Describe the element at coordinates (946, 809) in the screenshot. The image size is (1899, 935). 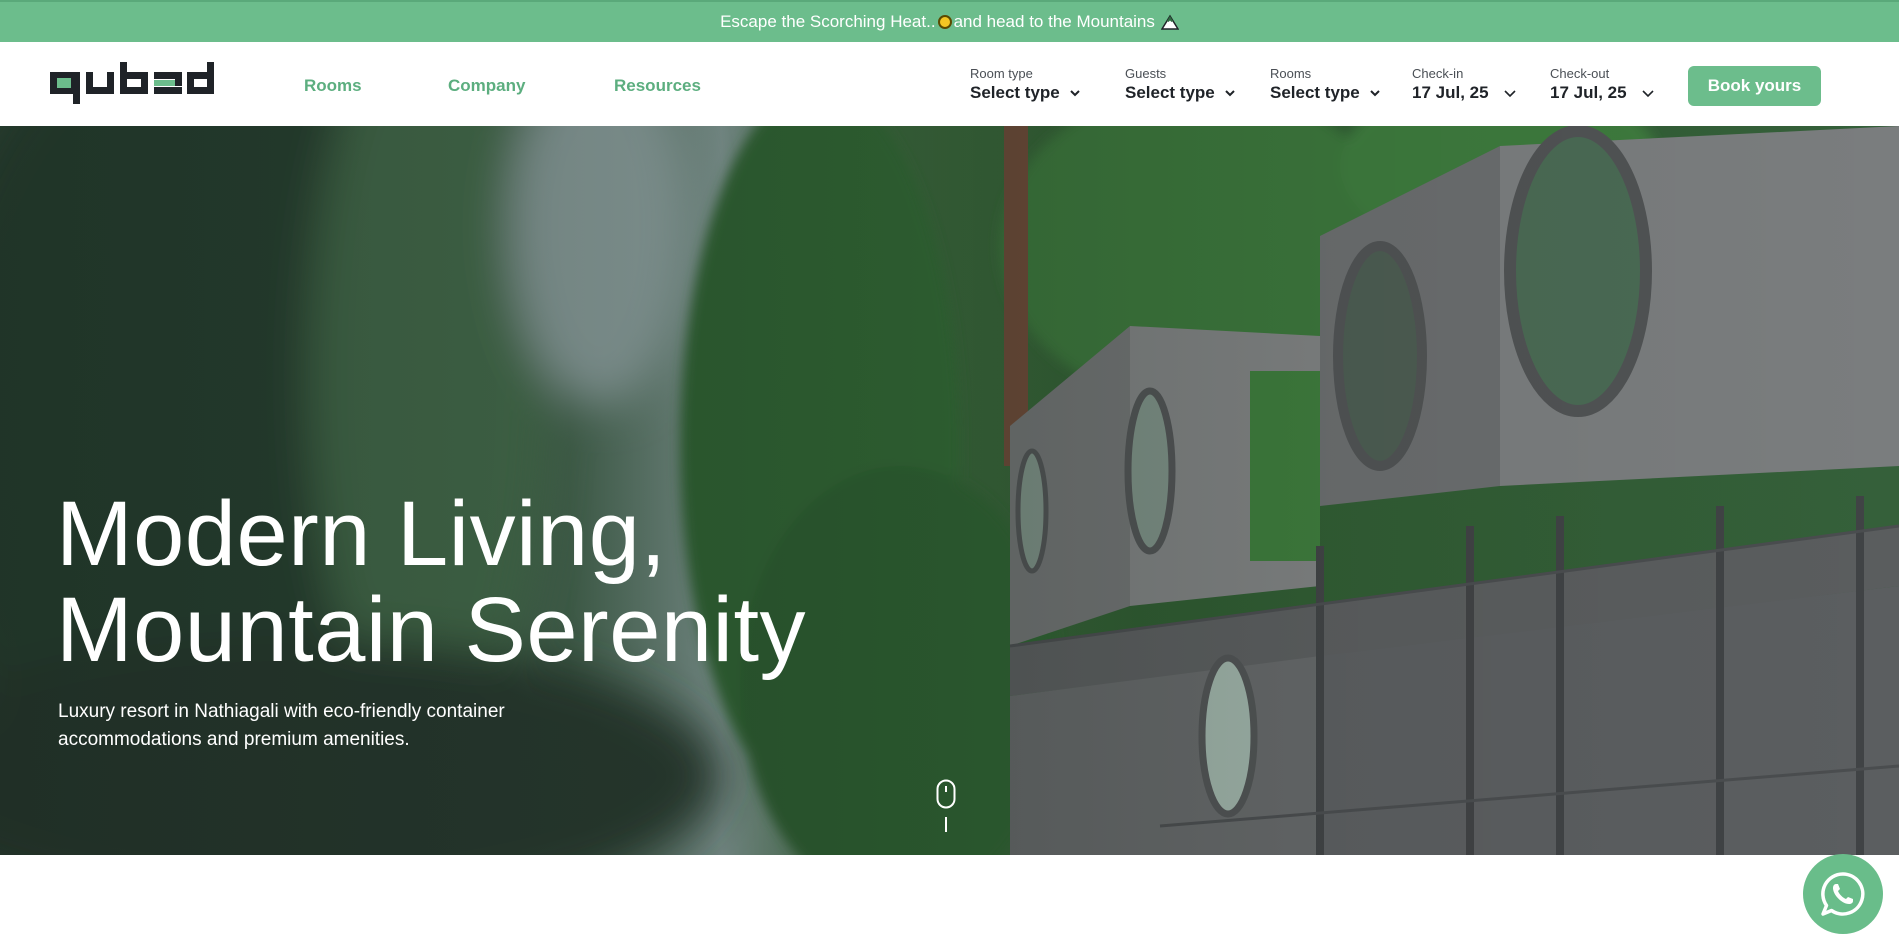
I see `mouse-scroll-icon` at that location.